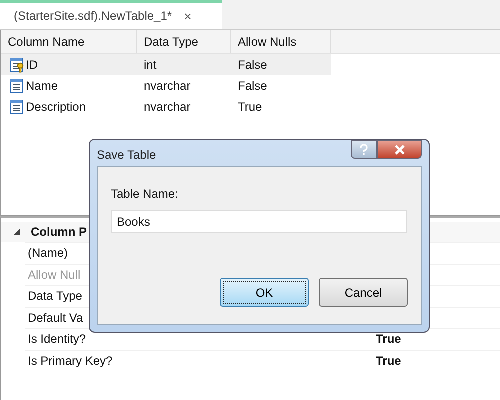  Describe the element at coordinates (42, 85) in the screenshot. I see `table-cell: Name` at that location.